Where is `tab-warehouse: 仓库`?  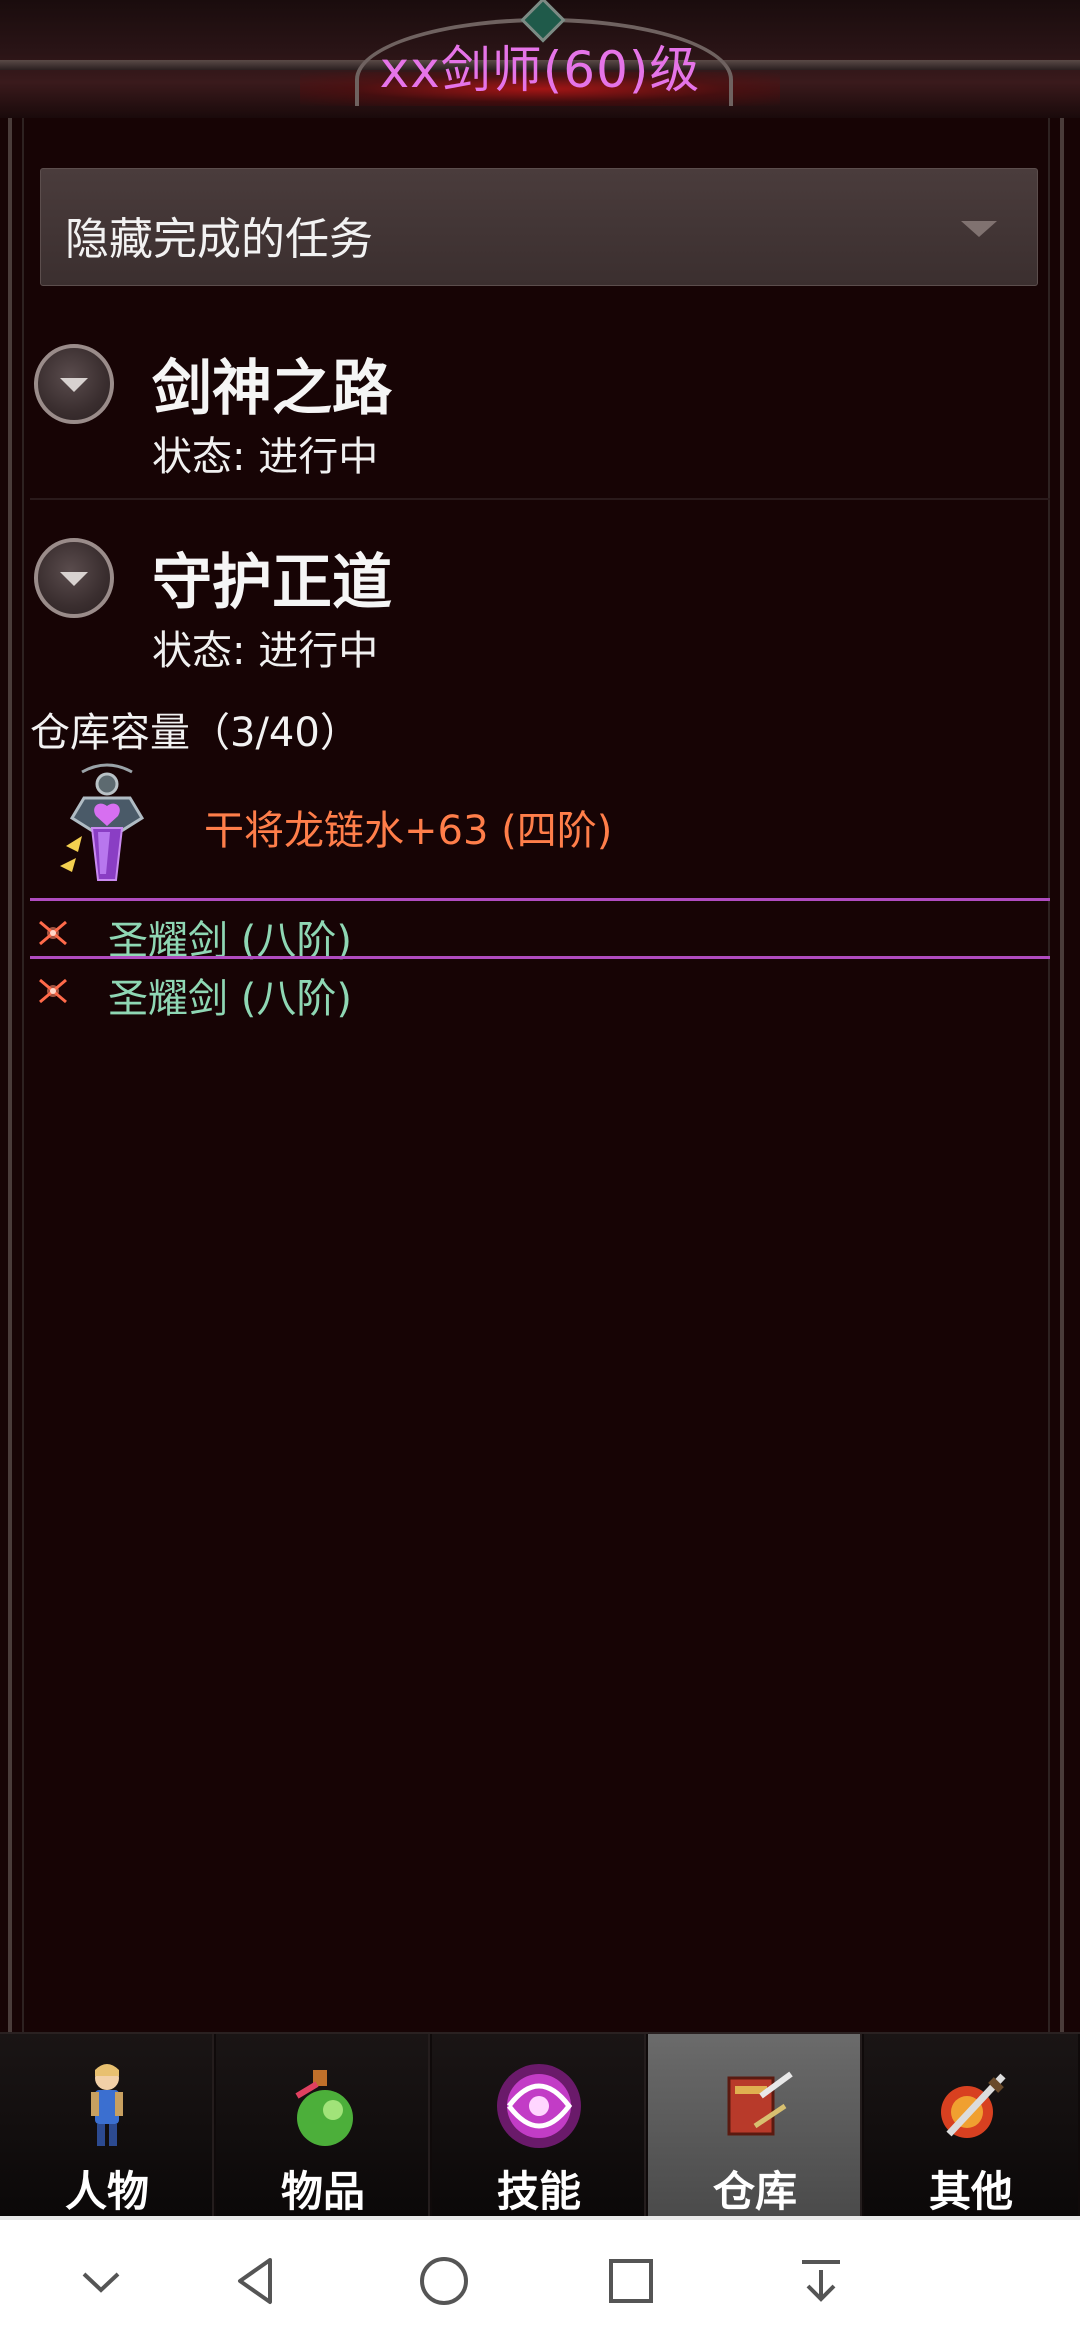
tab-warehouse: 仓库 is located at coordinates (755, 2126).